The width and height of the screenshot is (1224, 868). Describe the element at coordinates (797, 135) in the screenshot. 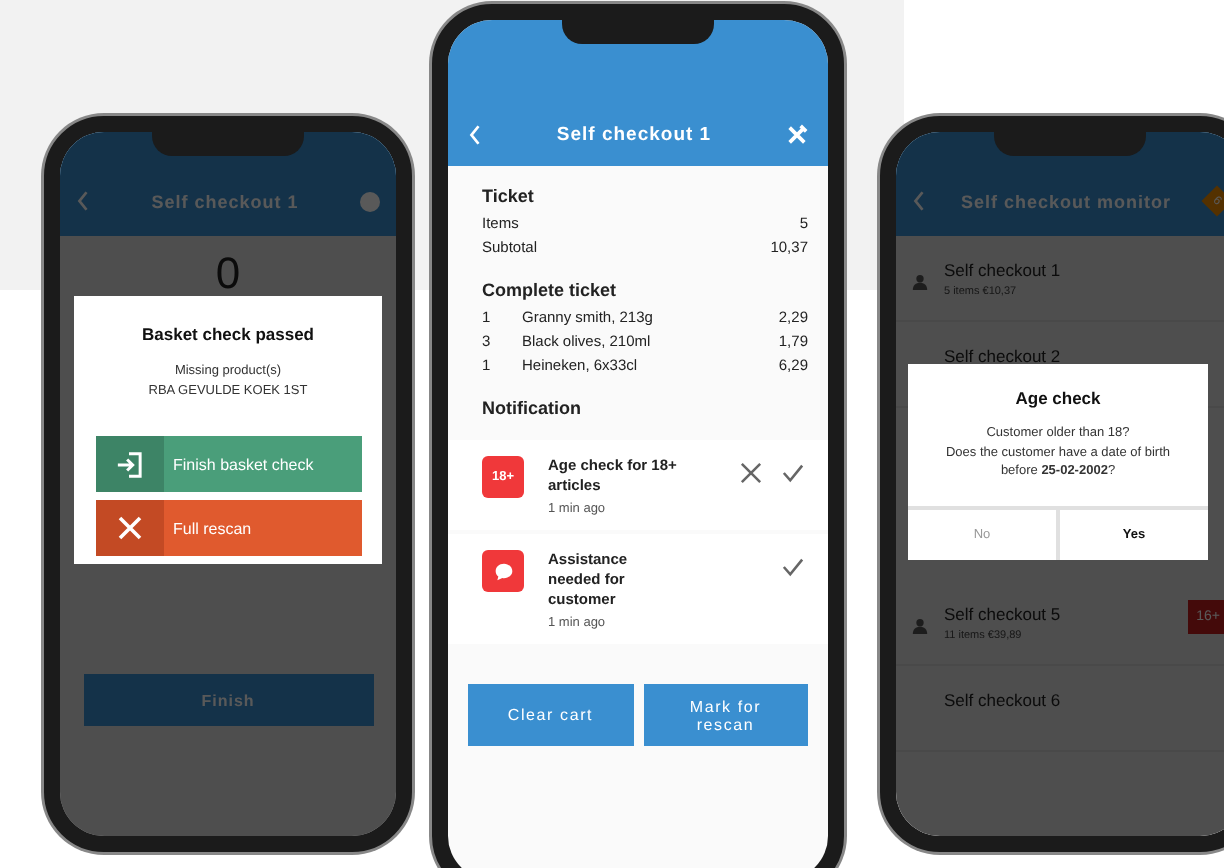

I see `tools-icon` at that location.